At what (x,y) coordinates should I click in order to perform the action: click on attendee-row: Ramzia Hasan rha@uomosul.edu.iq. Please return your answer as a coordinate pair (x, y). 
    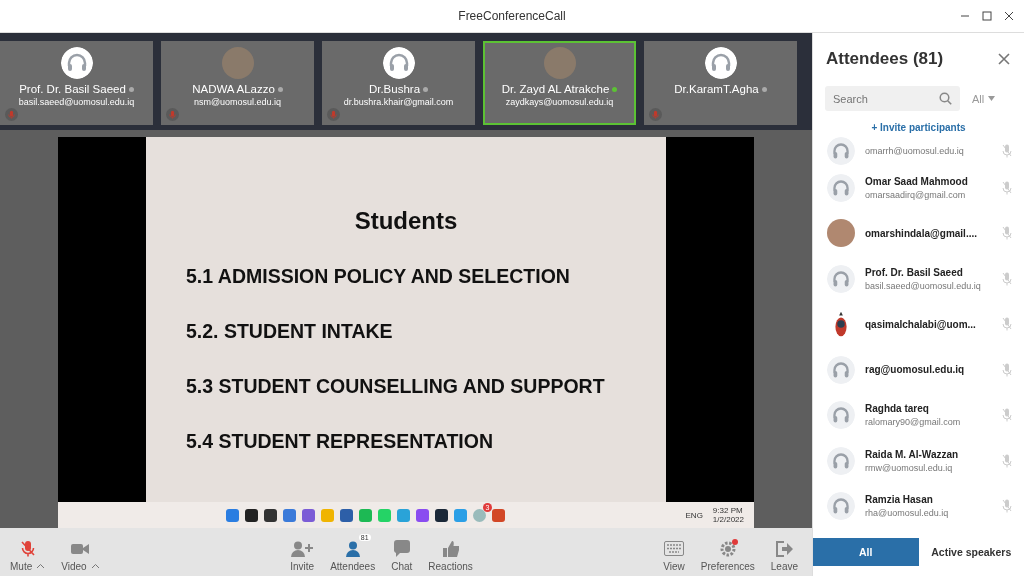
    Looking at the image, I should click on (918, 506).